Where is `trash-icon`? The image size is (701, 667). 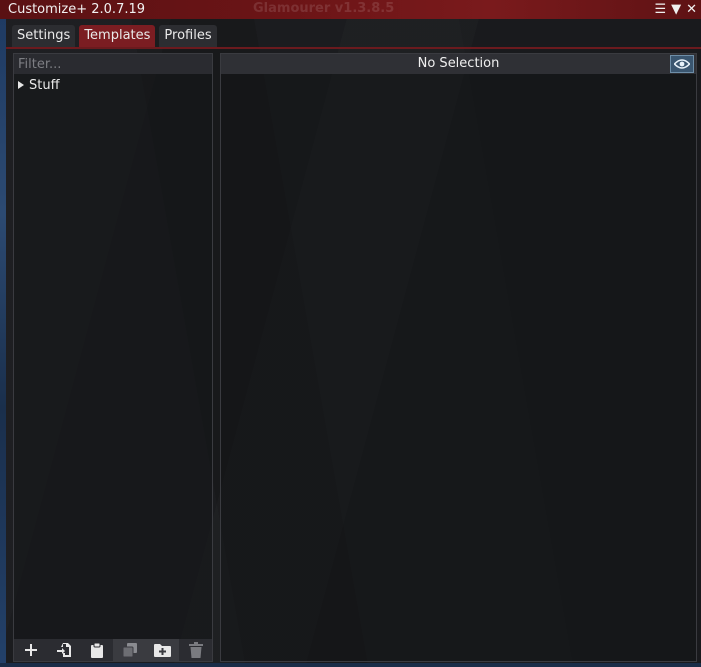
trash-icon is located at coordinates (195, 650).